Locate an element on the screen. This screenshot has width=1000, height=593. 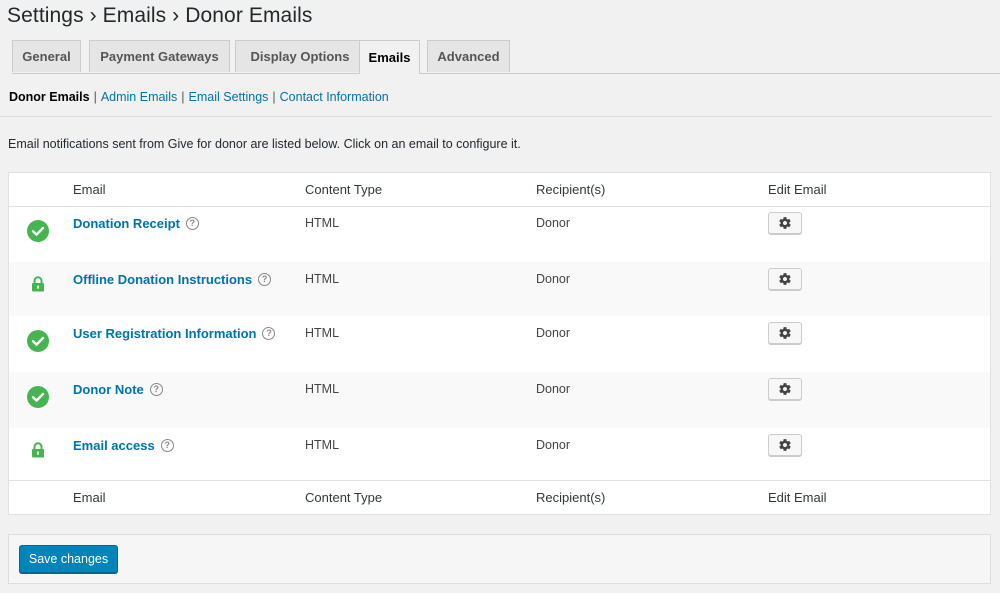
tab-payment-gateways: Payment Gateways is located at coordinates (159, 56).